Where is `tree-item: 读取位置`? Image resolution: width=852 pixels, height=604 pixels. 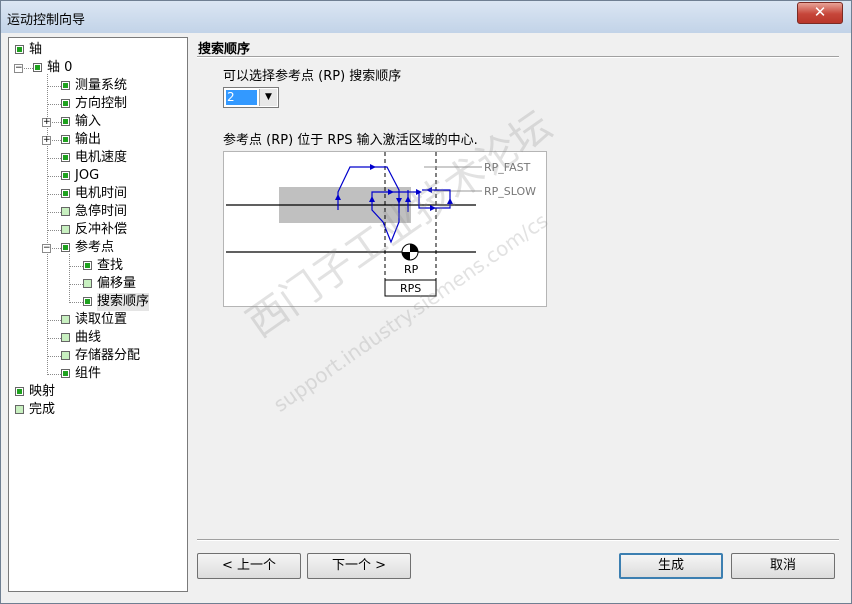 tree-item: 读取位置 is located at coordinates (98, 320).